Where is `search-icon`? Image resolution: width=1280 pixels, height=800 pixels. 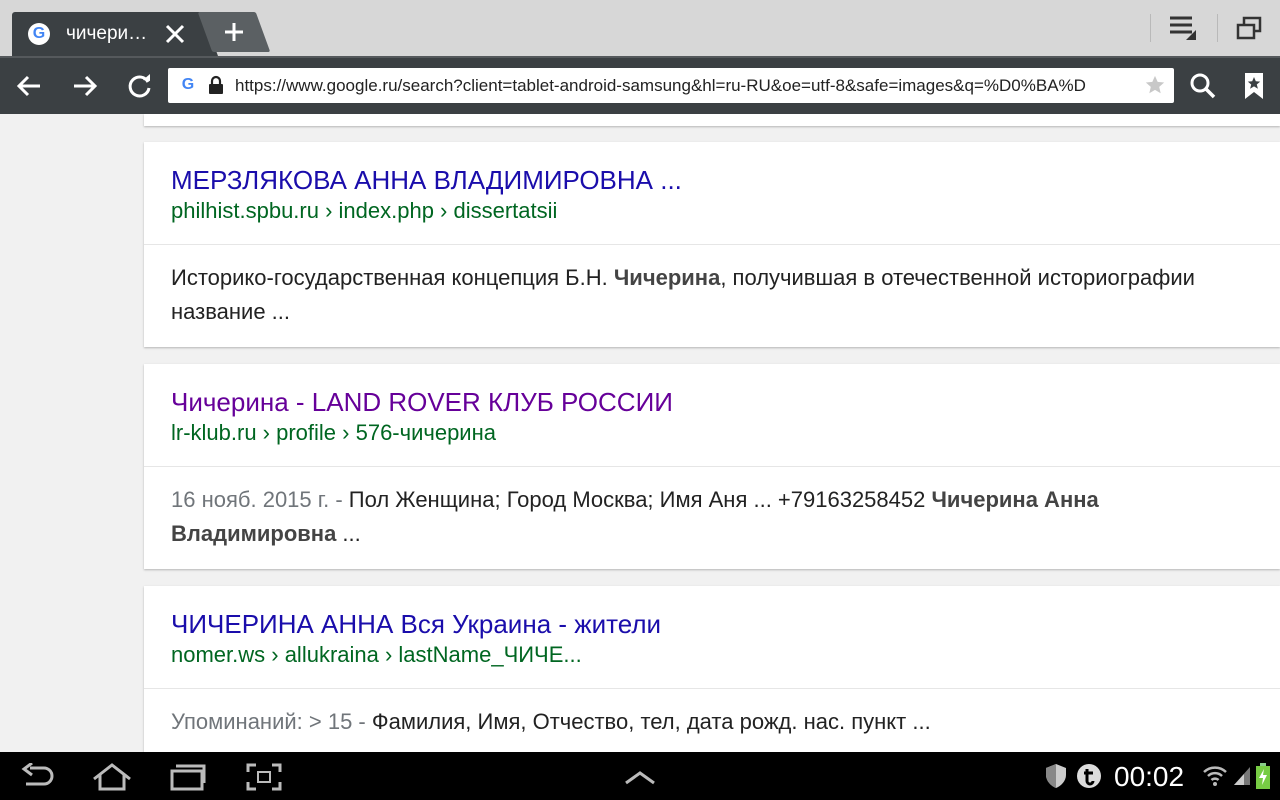
search-icon is located at coordinates (1203, 86).